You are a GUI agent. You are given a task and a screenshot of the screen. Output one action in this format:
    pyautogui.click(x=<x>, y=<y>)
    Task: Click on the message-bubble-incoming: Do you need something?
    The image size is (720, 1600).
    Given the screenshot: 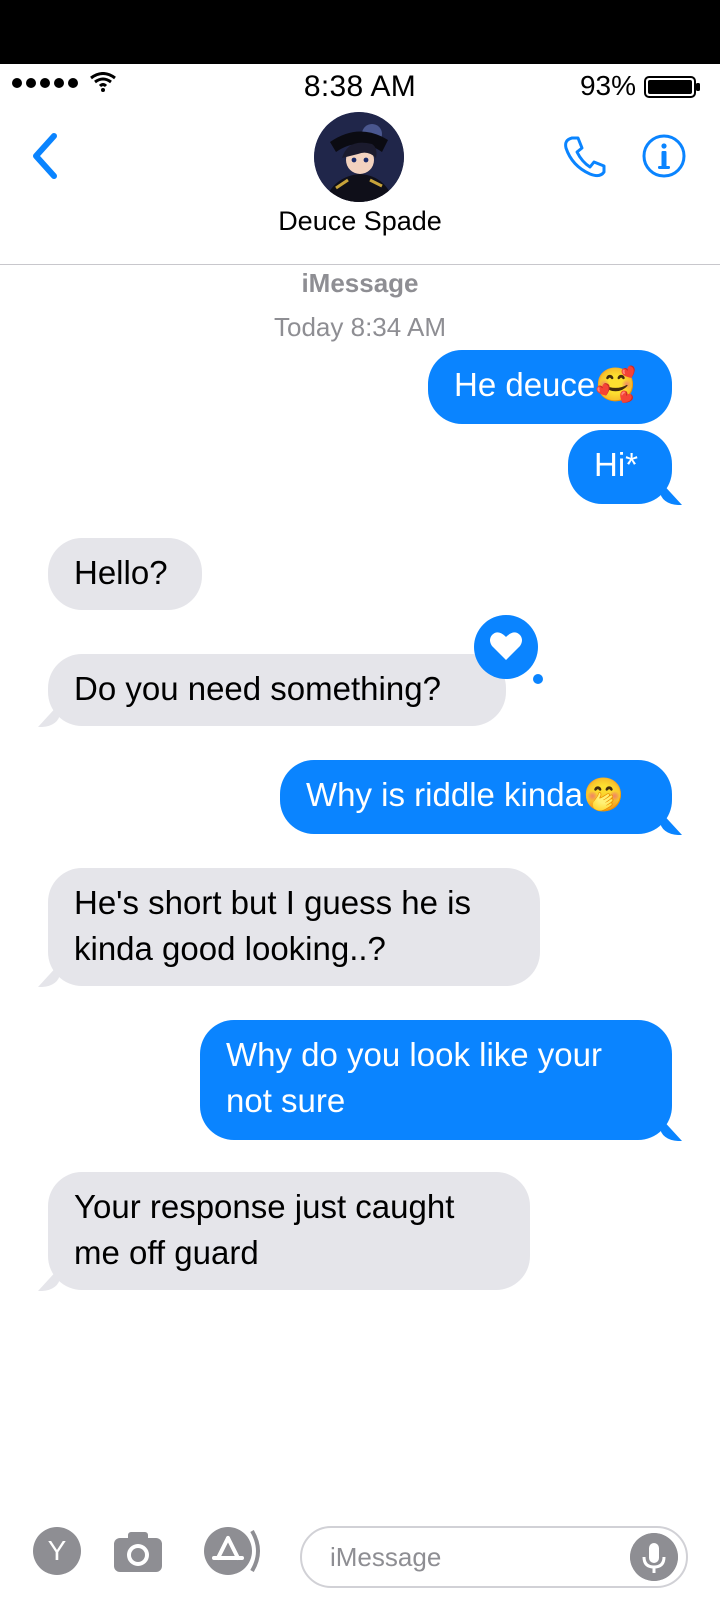 What is the action you would take?
    pyautogui.click(x=277, y=690)
    